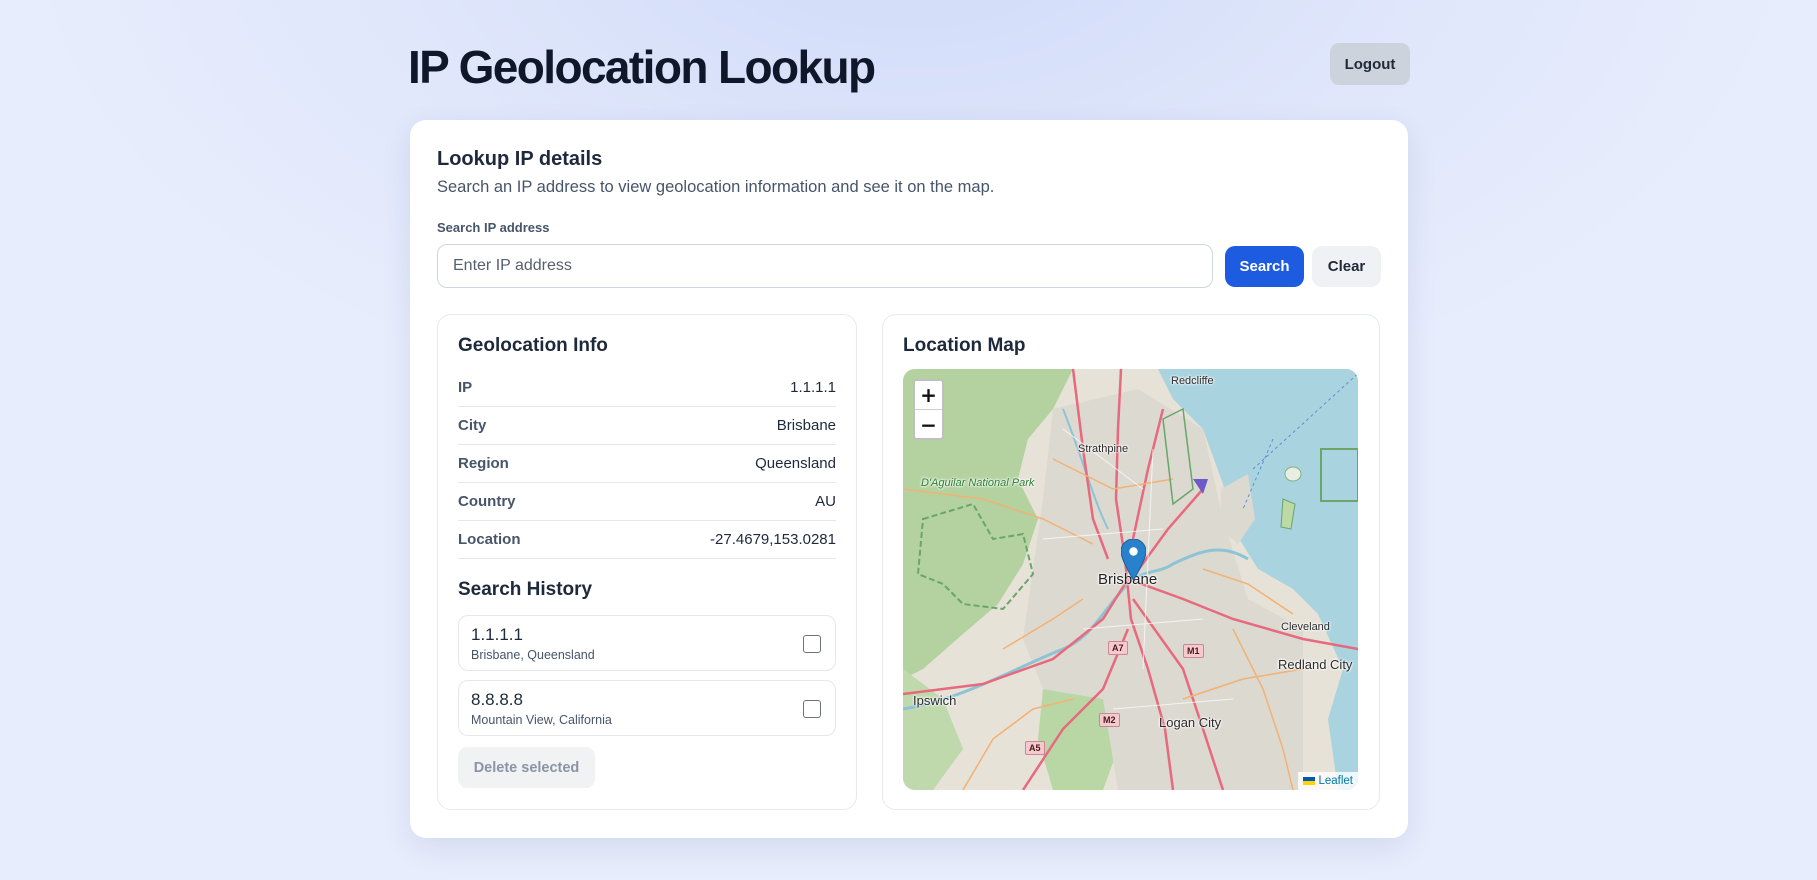  Describe the element at coordinates (533, 345) in the screenshot. I see `geolocation-title: Geolocation Info` at that location.